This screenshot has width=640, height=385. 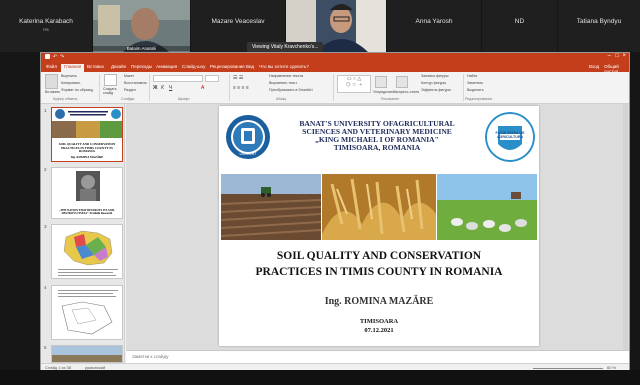 I want to click on redo-icon: ↷, so click(x=62, y=57).